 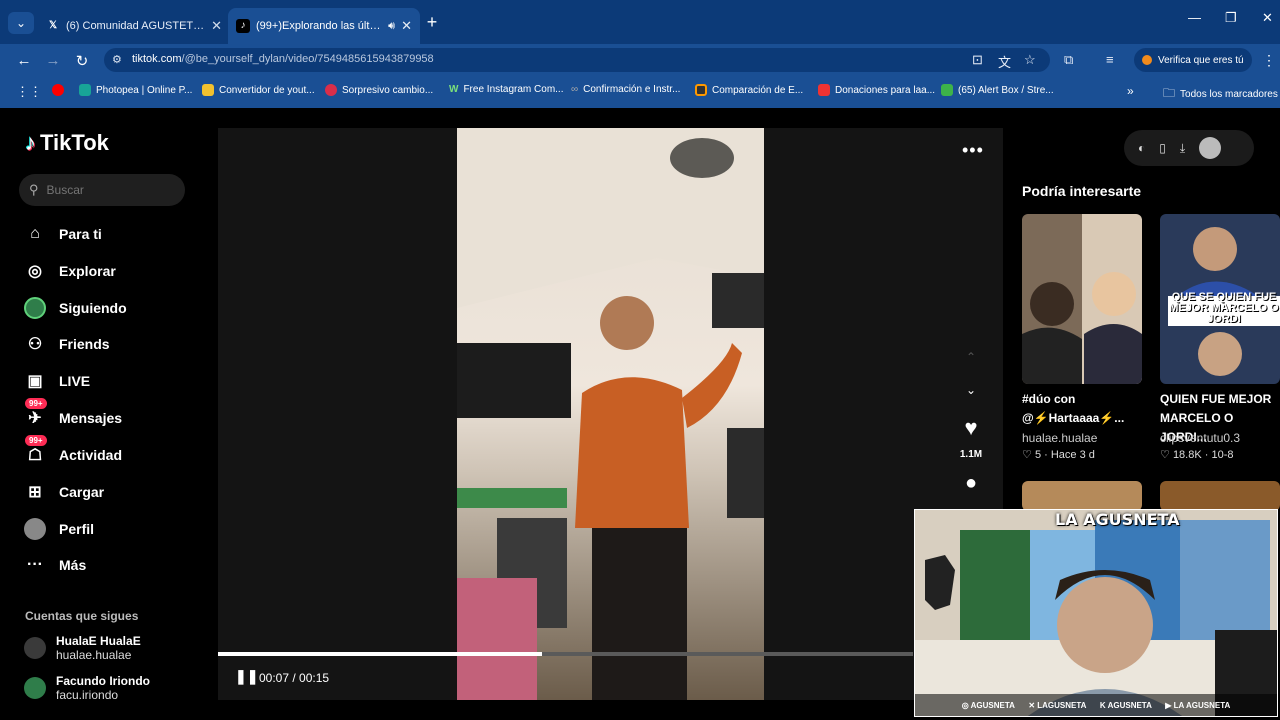 What do you see at coordinates (72, 414) in the screenshot?
I see `nav-mensajes: ✈ 99+ Mensajes` at bounding box center [72, 414].